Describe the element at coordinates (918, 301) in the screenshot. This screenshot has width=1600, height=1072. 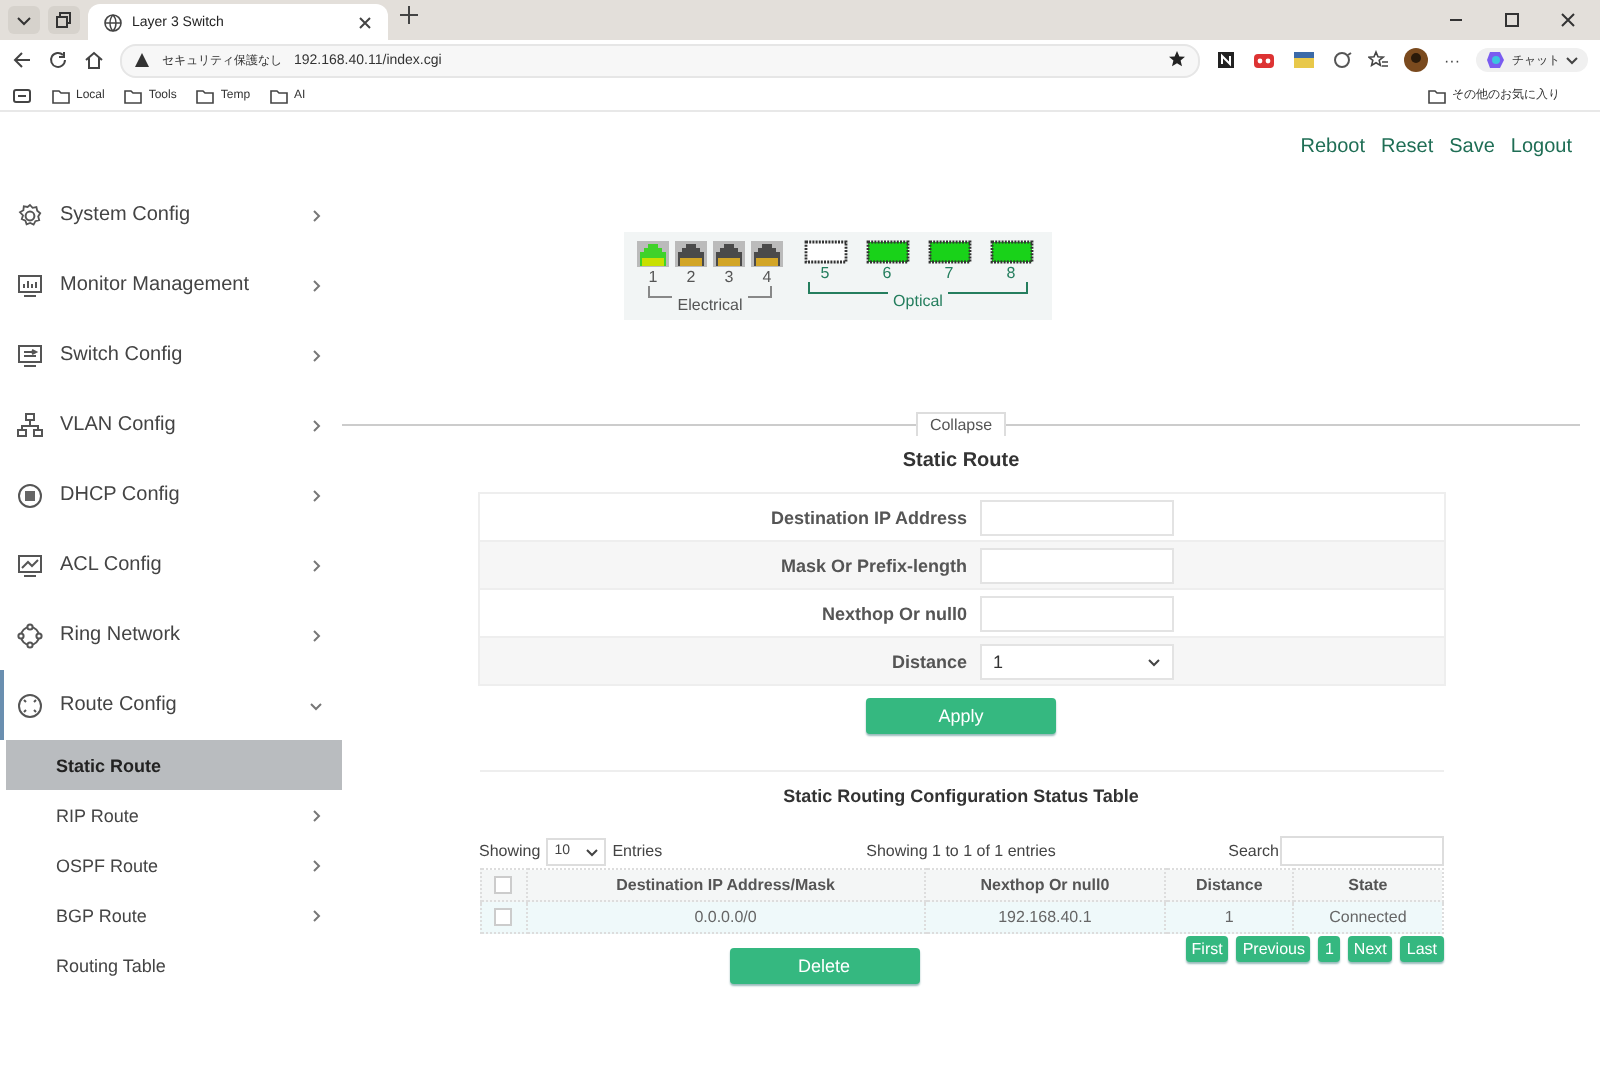
I see `port-group-label: Optical` at that location.